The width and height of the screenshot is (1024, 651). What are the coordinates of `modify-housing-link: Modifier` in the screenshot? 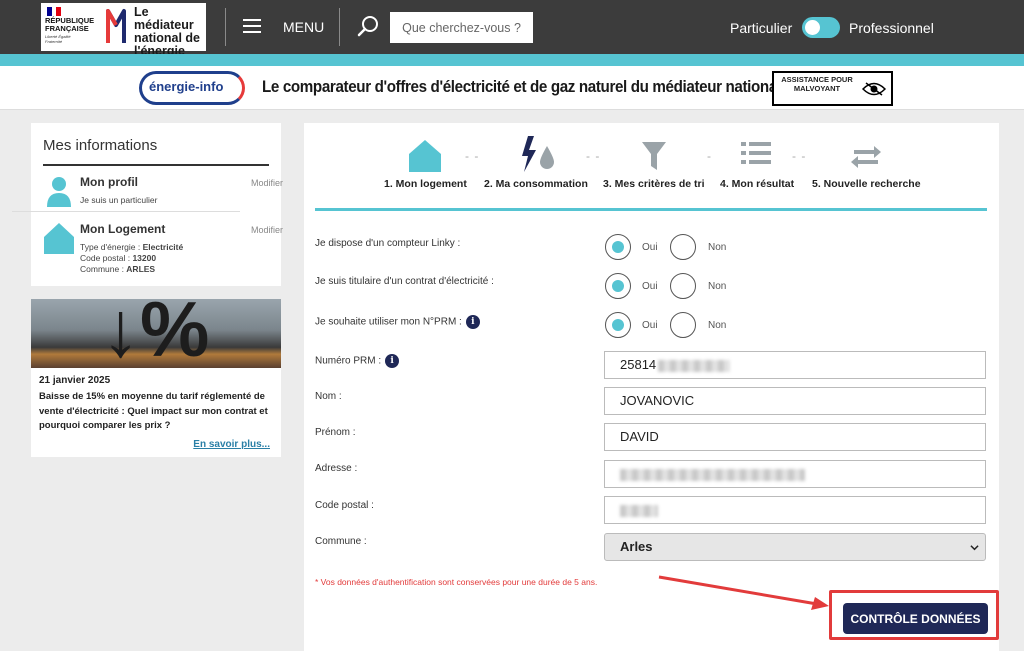 It's located at (267, 230).